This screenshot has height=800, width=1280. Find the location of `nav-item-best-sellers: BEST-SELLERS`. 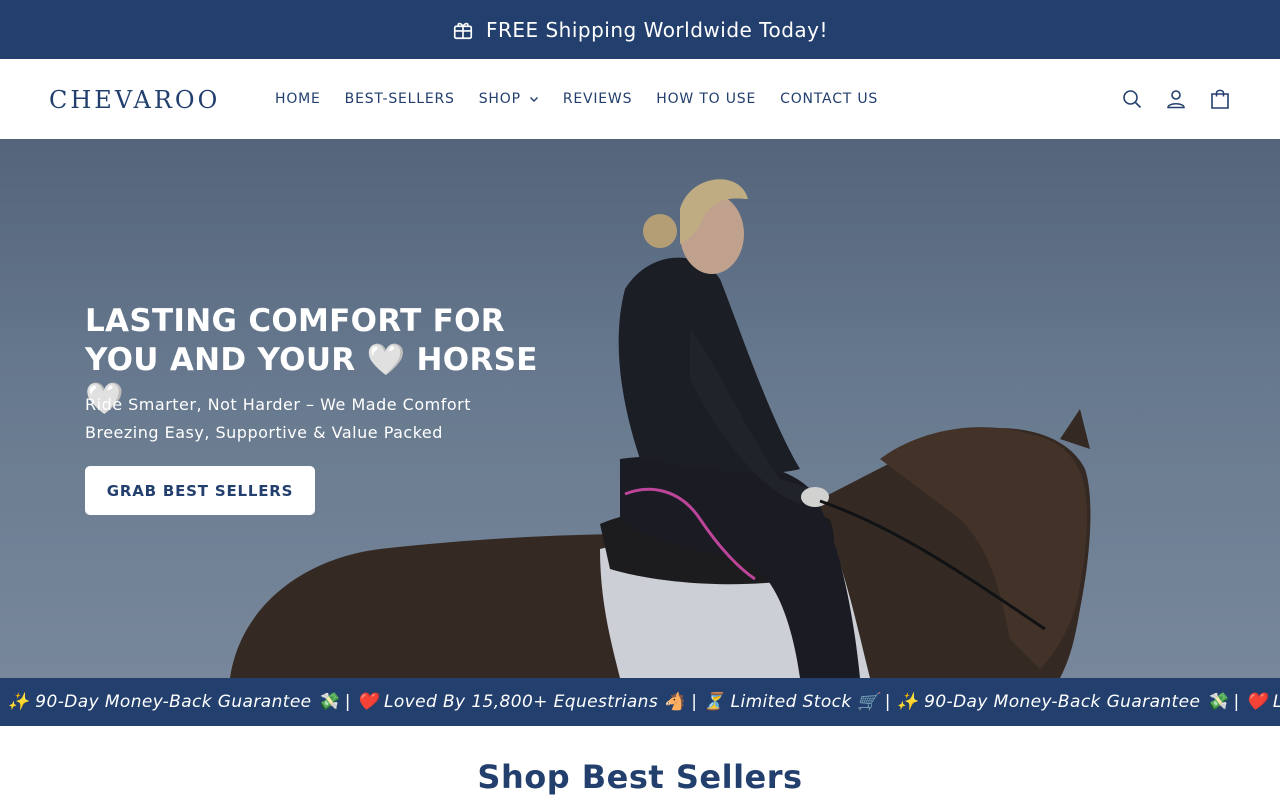

nav-item-best-sellers: BEST-SELLERS is located at coordinates (400, 99).